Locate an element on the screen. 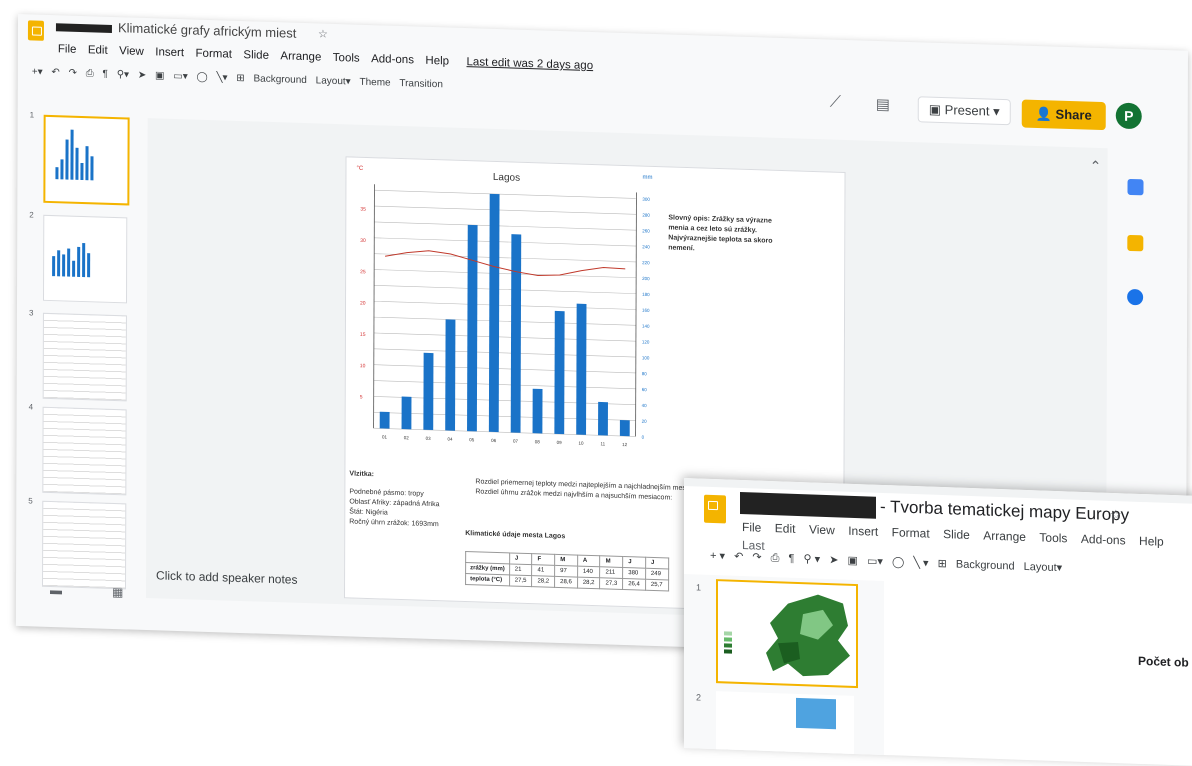 The image size is (1192, 766). list-view-icon: ▬ is located at coordinates (56, 590).